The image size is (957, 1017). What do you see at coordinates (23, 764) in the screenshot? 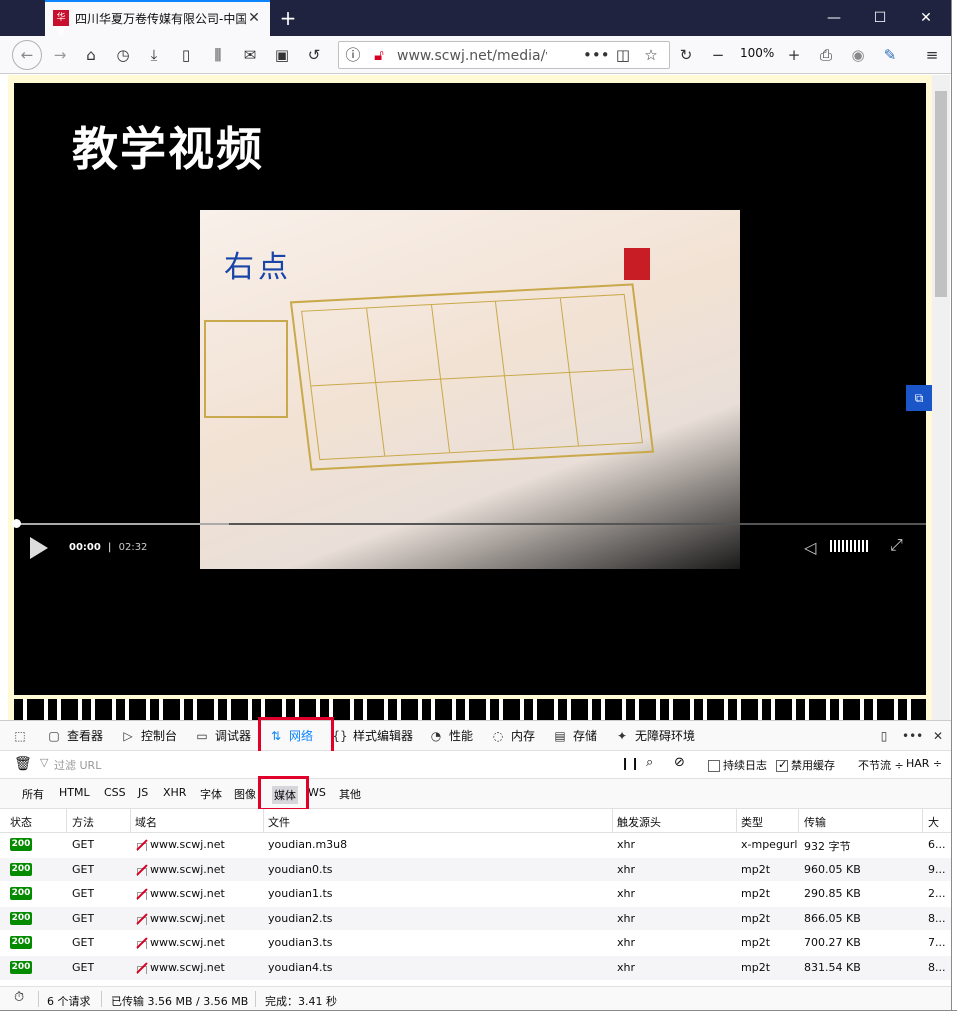
I see `clear-trash-icon: 🗑︎` at bounding box center [23, 764].